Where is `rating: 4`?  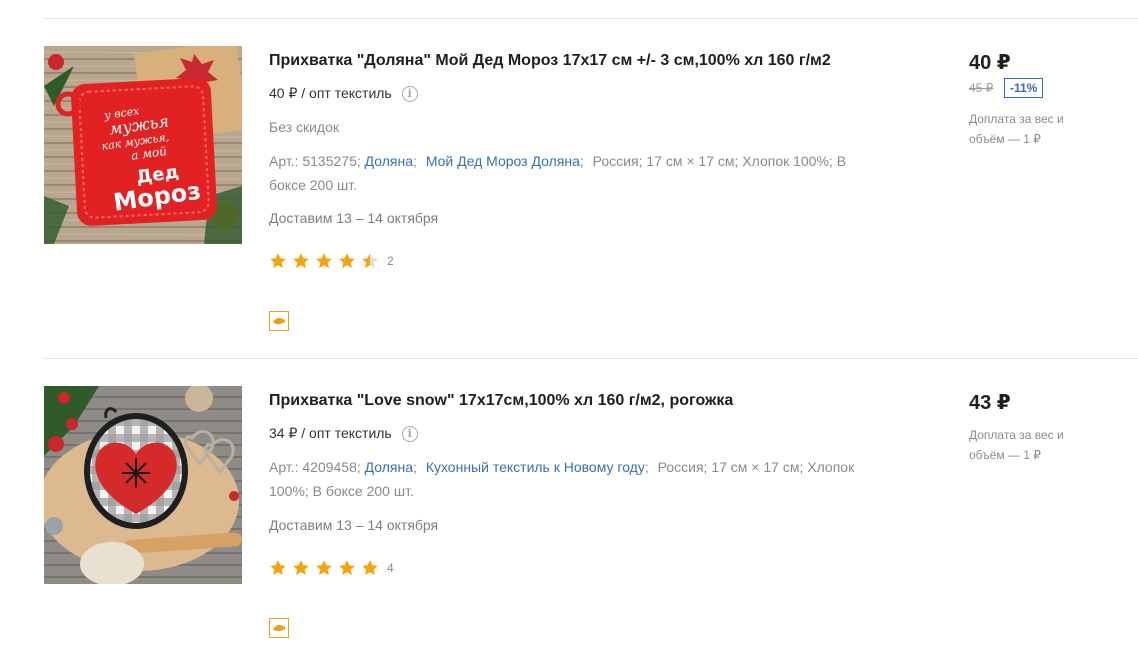 rating: 4 is located at coordinates (331, 568).